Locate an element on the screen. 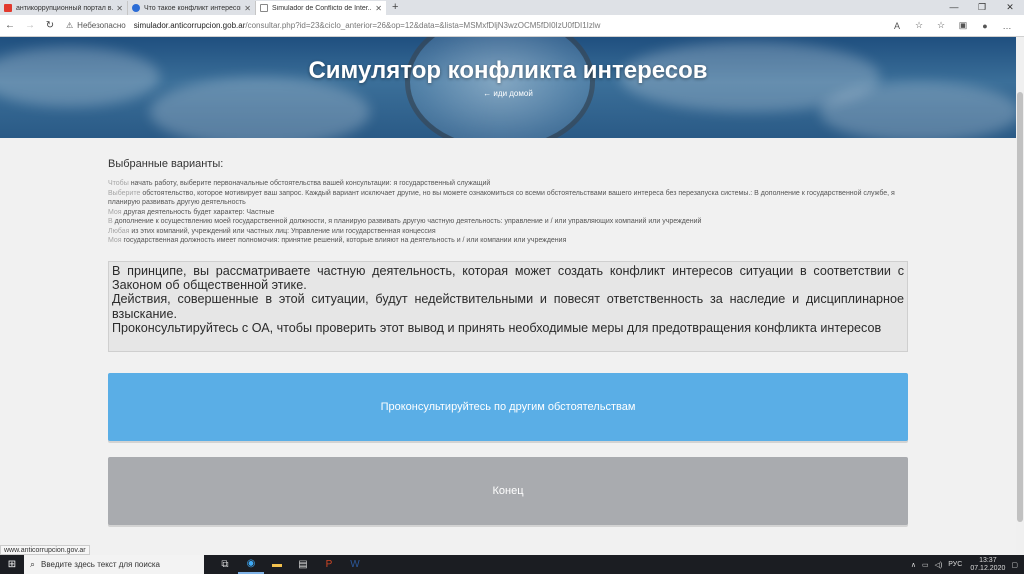  notifications-icon: ▢ is located at coordinates (1014, 565).